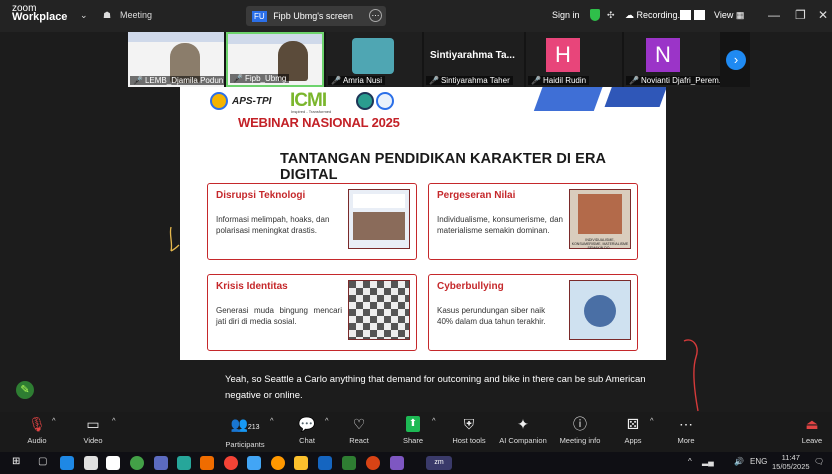  What do you see at coordinates (416, 463) in the screenshot?
I see `windows-taskbar: ⊞ ▢ zm ^ ▂▄ 🔊 ENG 11:47 15/05/2025 🗨` at bounding box center [416, 463].